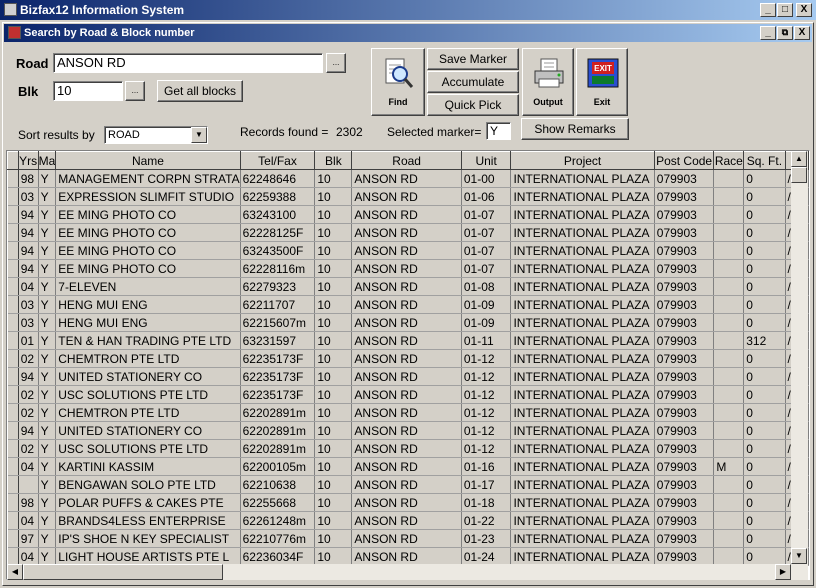 Image resolution: width=816 pixels, height=588 pixels. I want to click on scroll-left-icon: ◀, so click(15, 572).